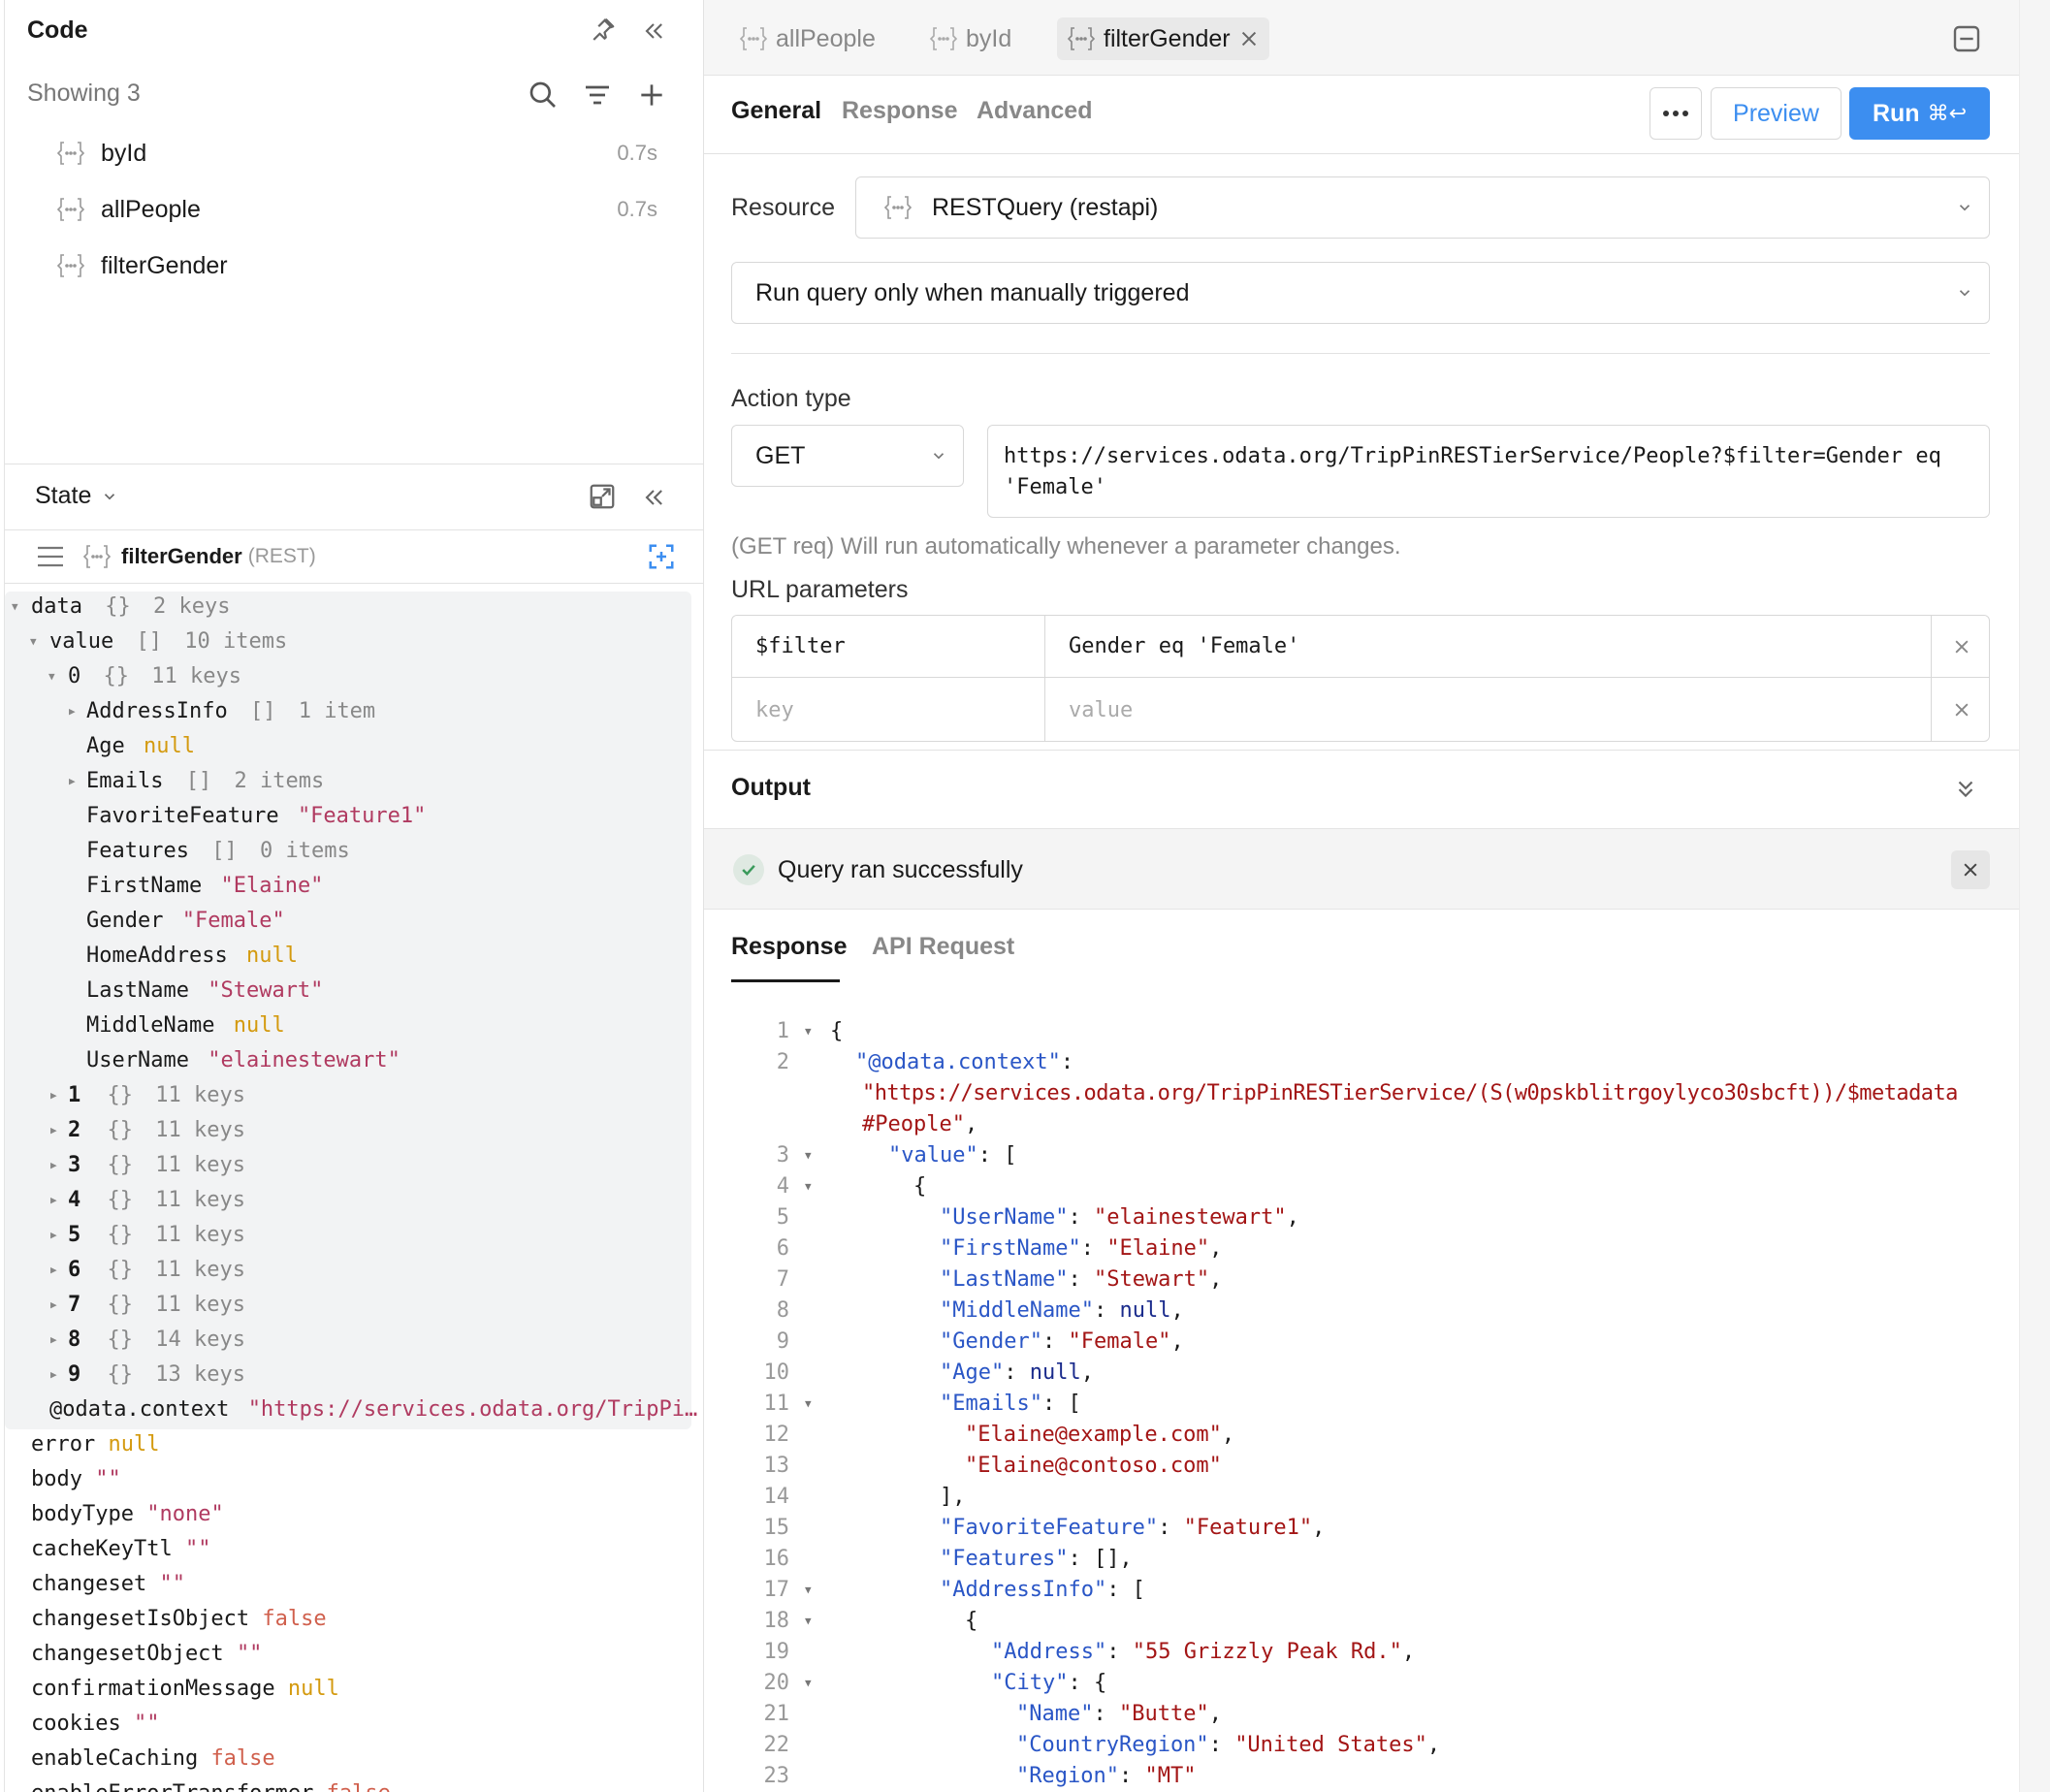 This screenshot has height=1792, width=2050. I want to click on output-header: Output, so click(1361, 789).